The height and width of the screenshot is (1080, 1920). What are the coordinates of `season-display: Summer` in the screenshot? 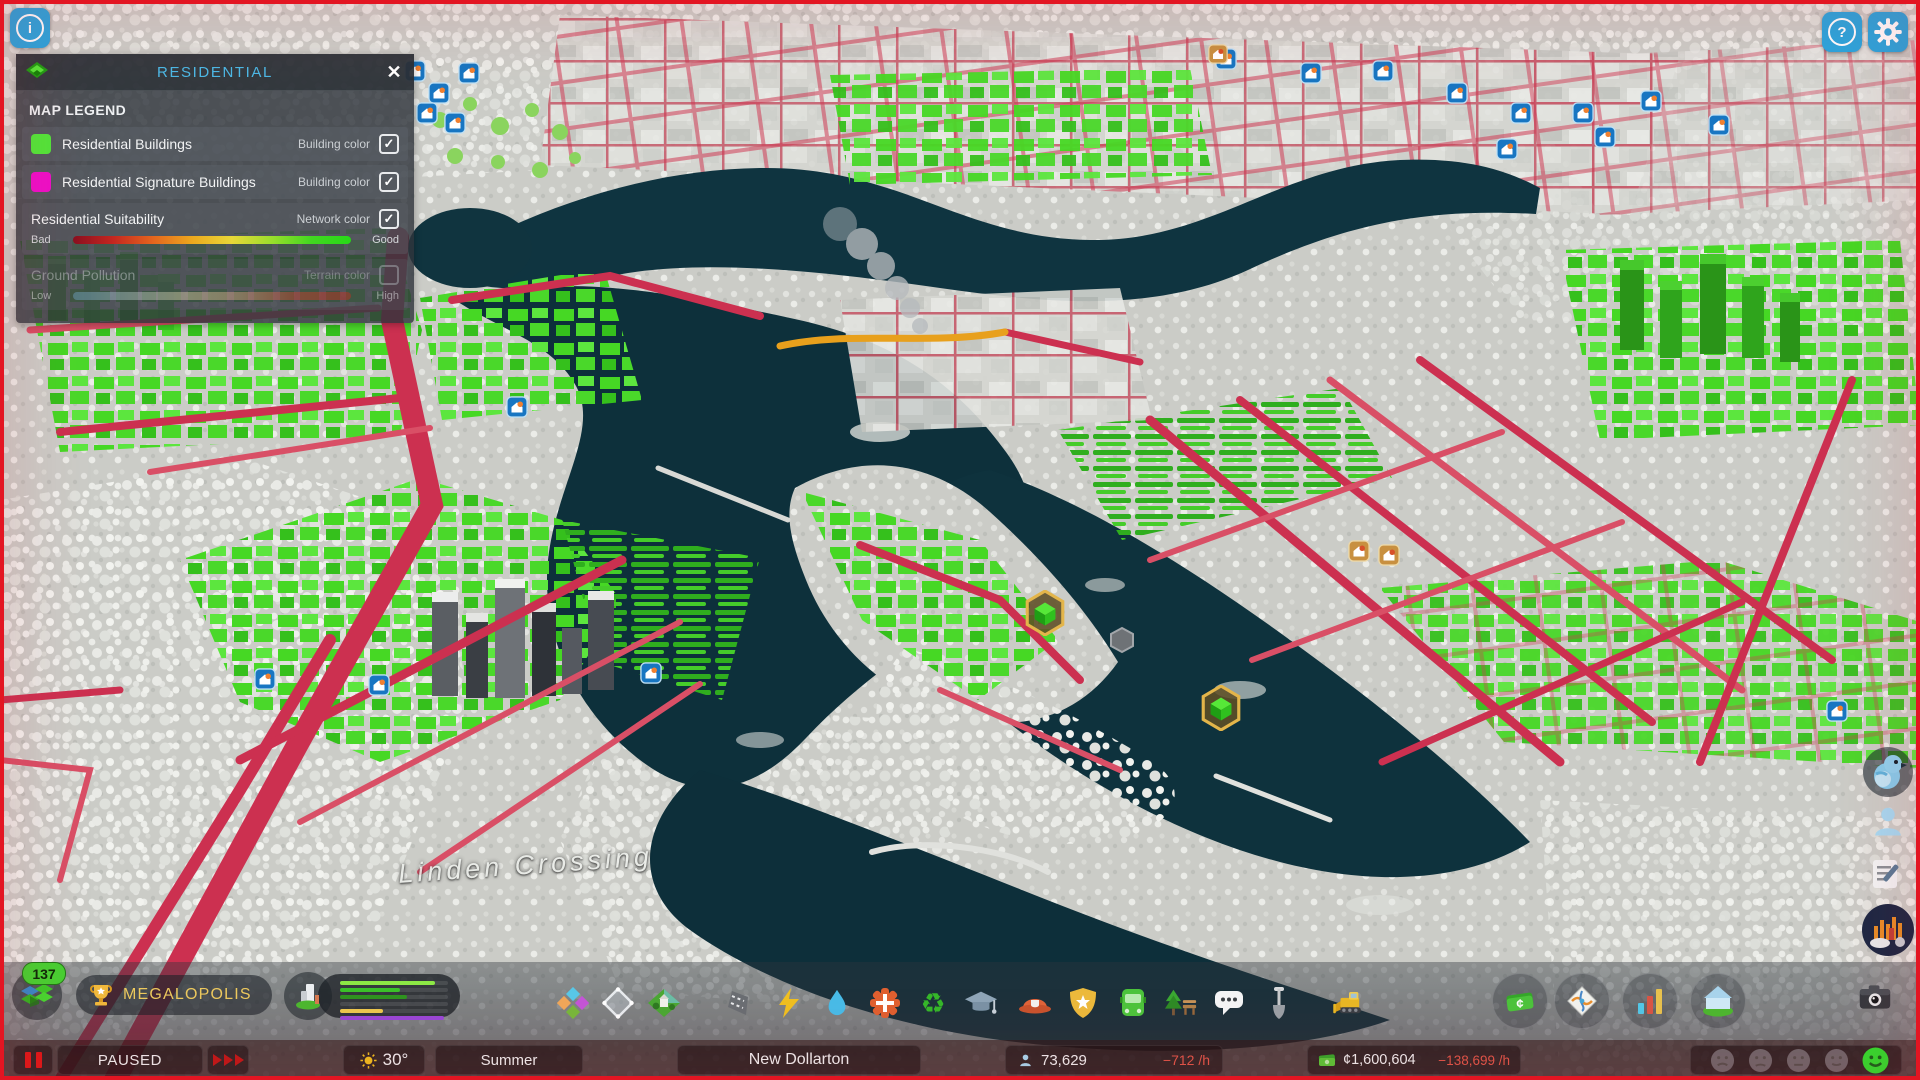 It's located at (509, 1060).